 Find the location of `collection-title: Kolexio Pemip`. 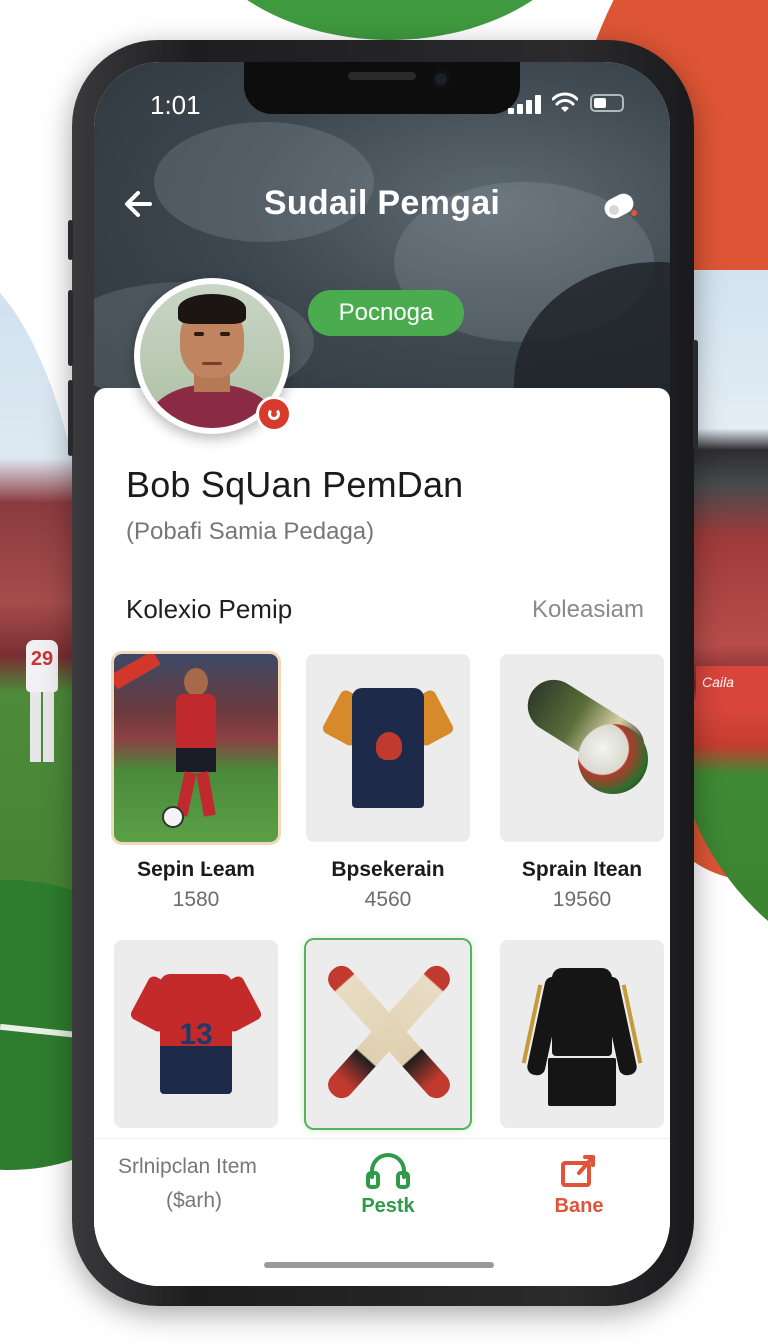

collection-title: Kolexio Pemip is located at coordinates (209, 609).